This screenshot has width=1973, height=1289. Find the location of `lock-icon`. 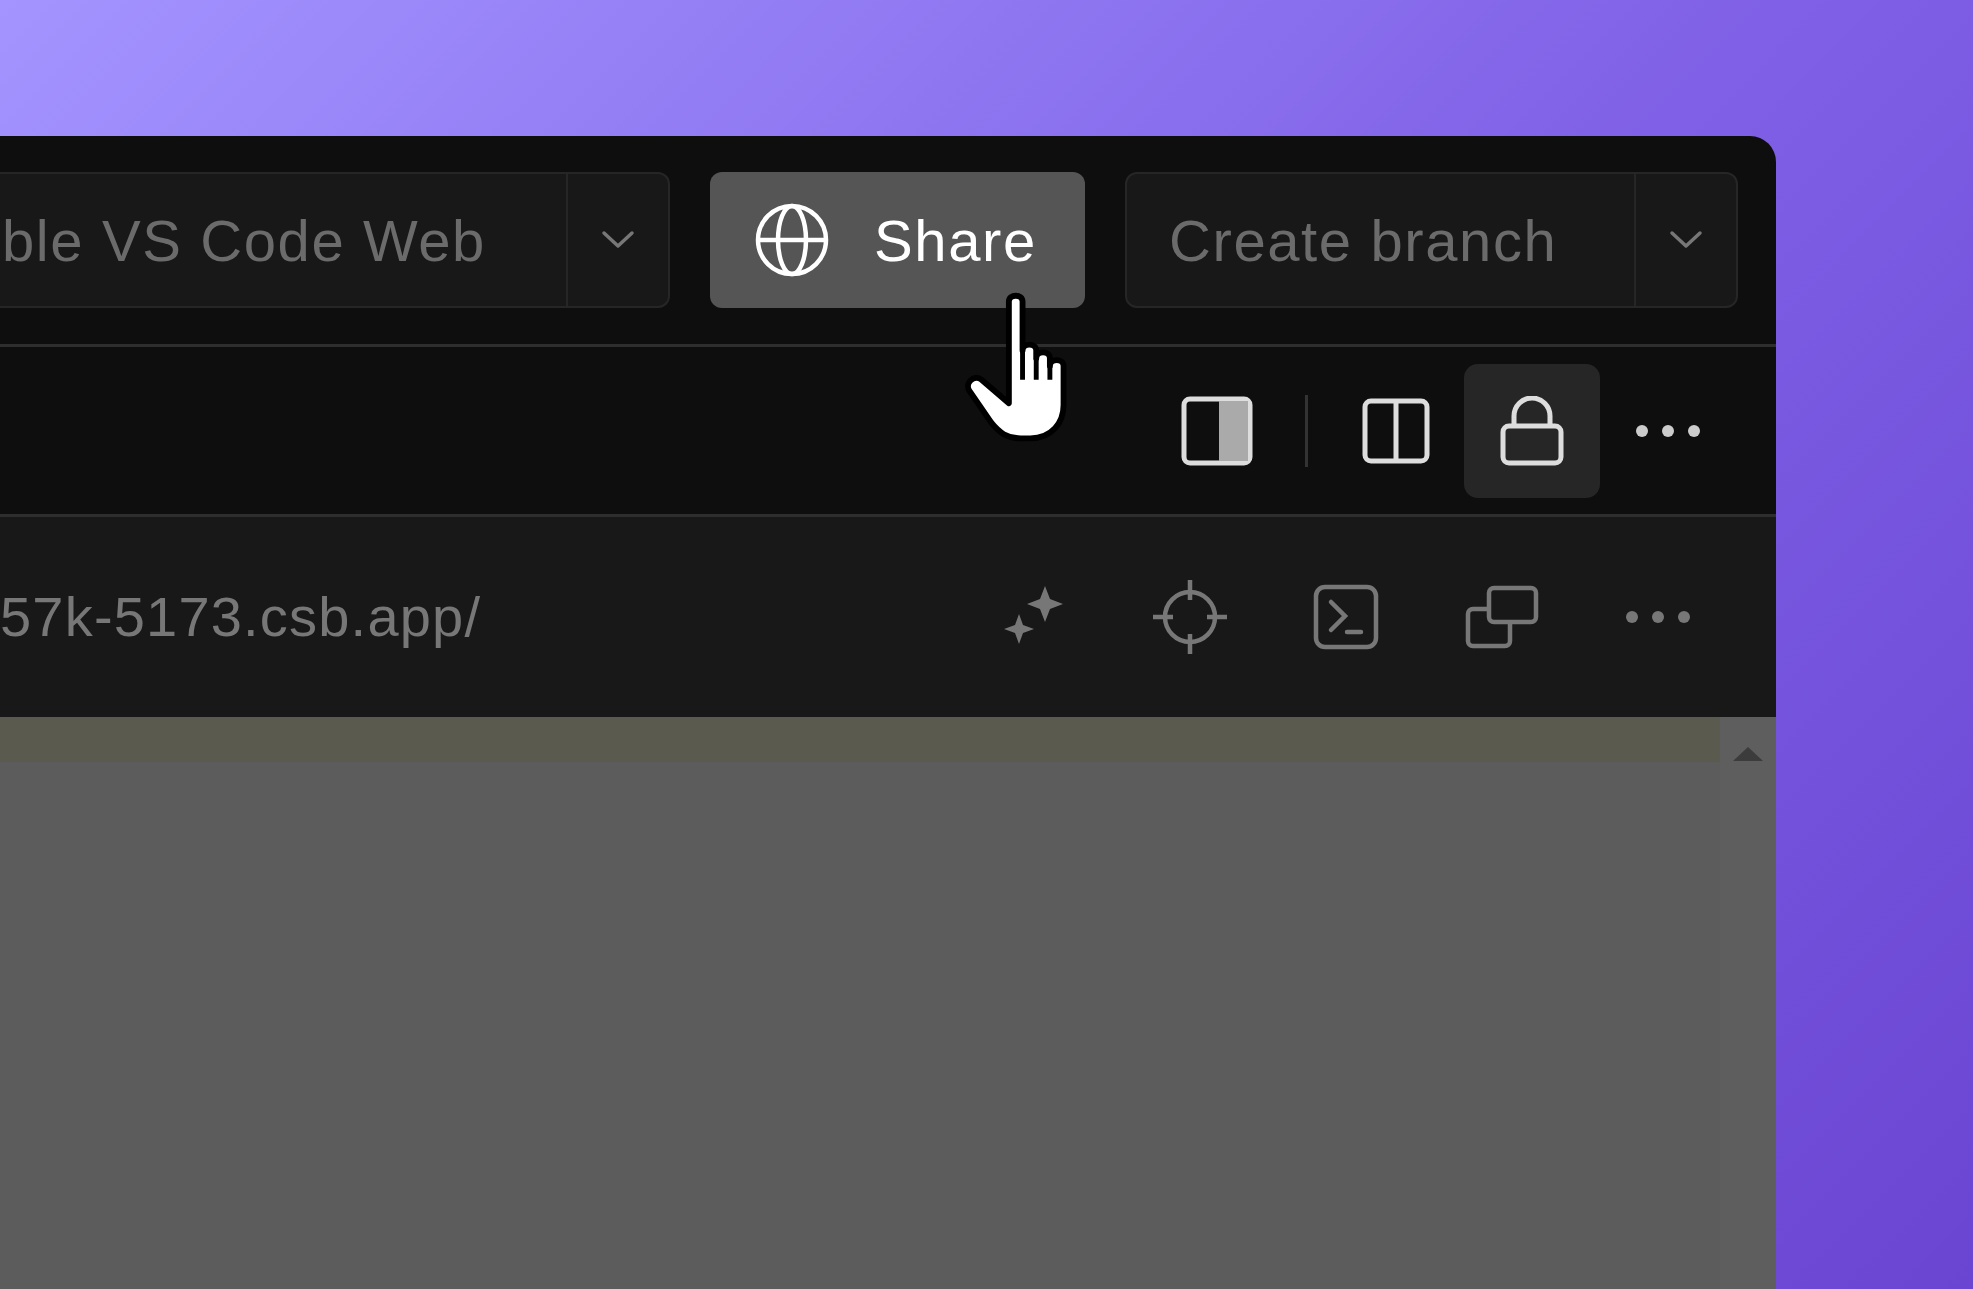

lock-icon is located at coordinates (1532, 430).